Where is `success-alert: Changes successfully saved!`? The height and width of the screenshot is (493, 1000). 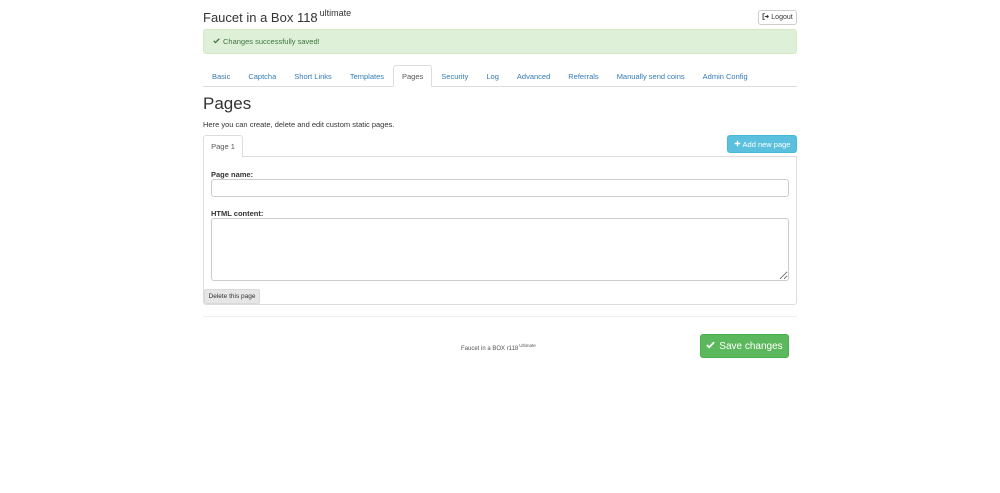 success-alert: Changes successfully saved! is located at coordinates (500, 41).